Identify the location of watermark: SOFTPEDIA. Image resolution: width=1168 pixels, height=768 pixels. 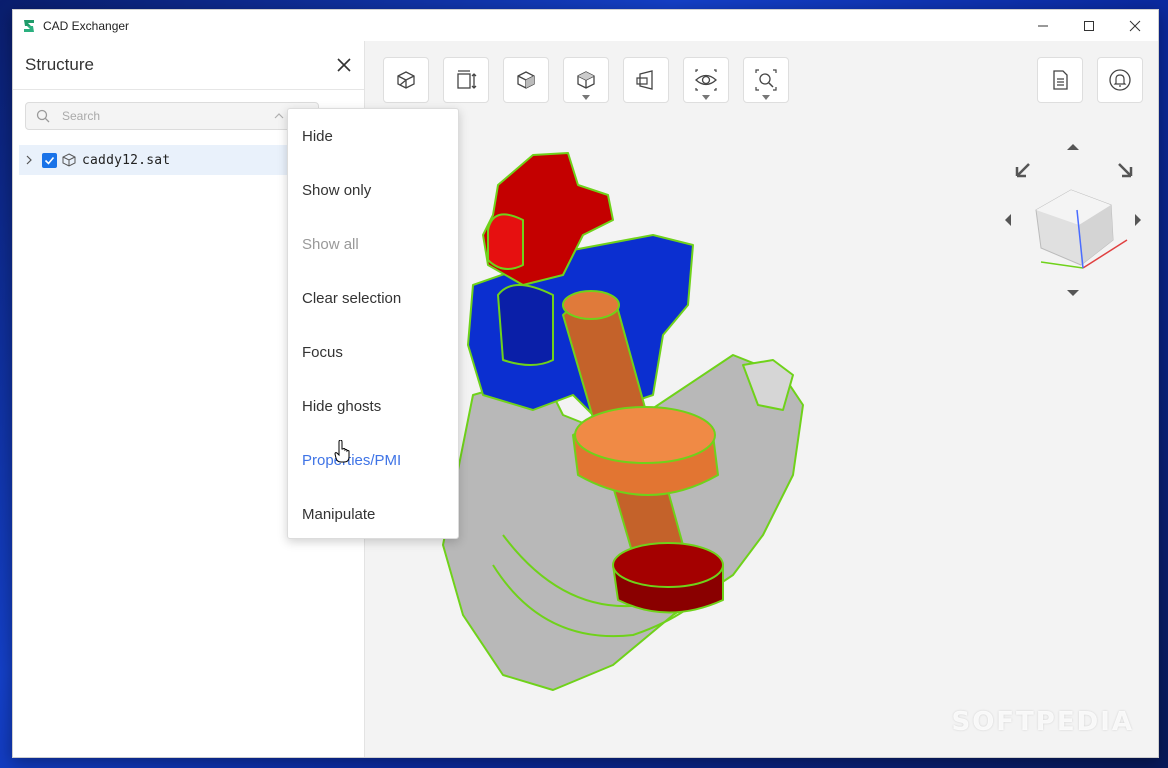
(1042, 722).